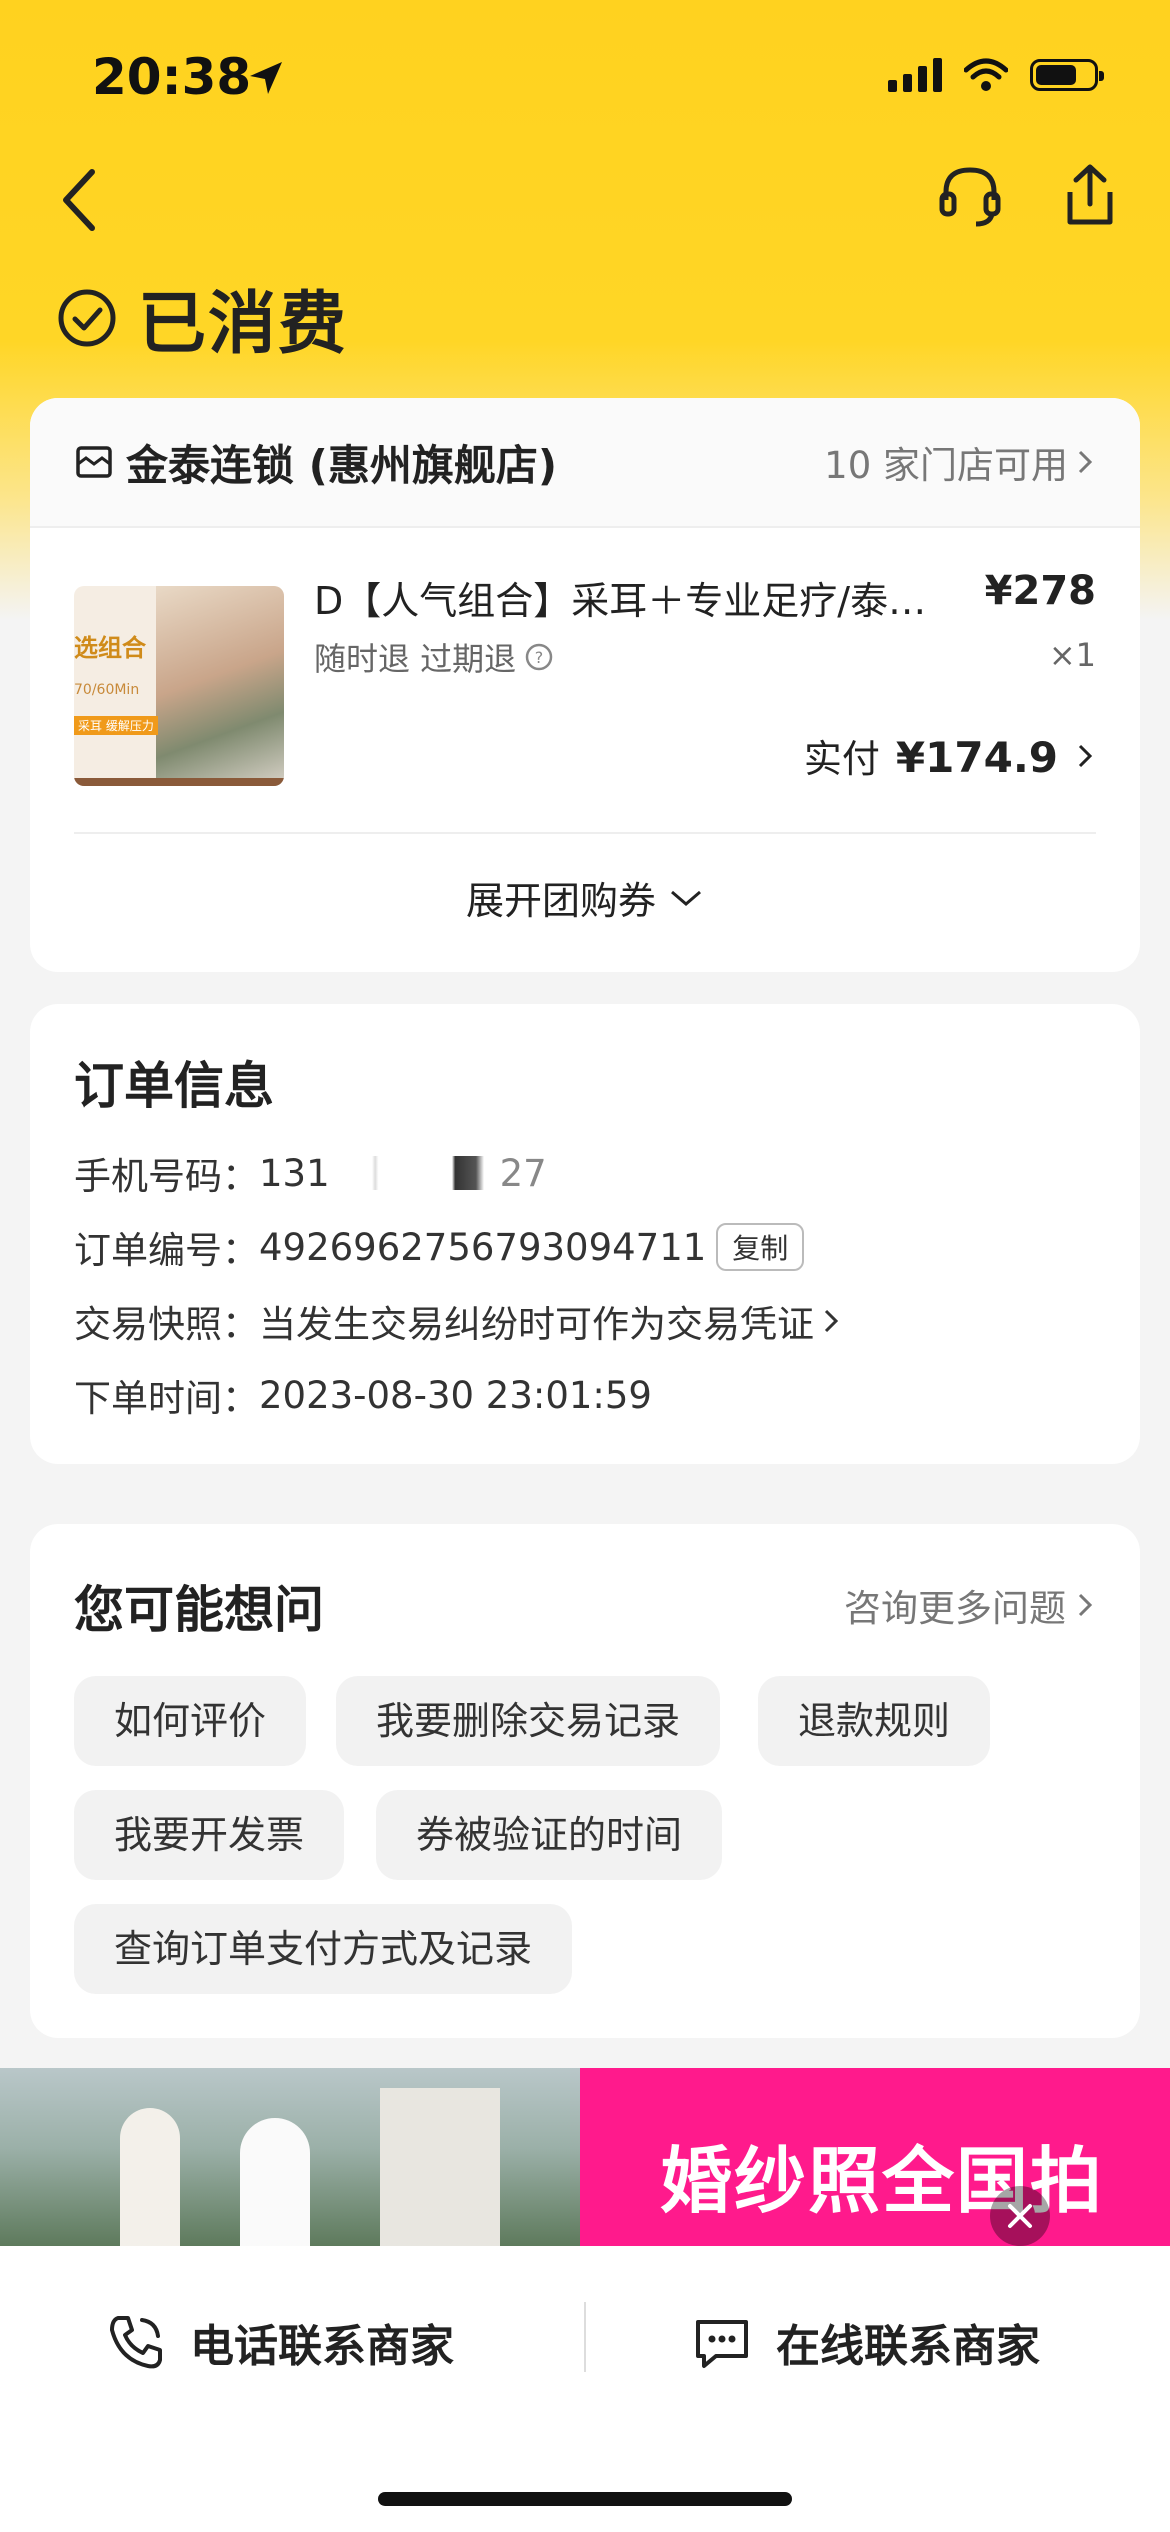 Image resolution: width=1170 pixels, height=2532 pixels. What do you see at coordinates (199, 1610) in the screenshot?
I see `faq-title: 您可能想问` at bounding box center [199, 1610].